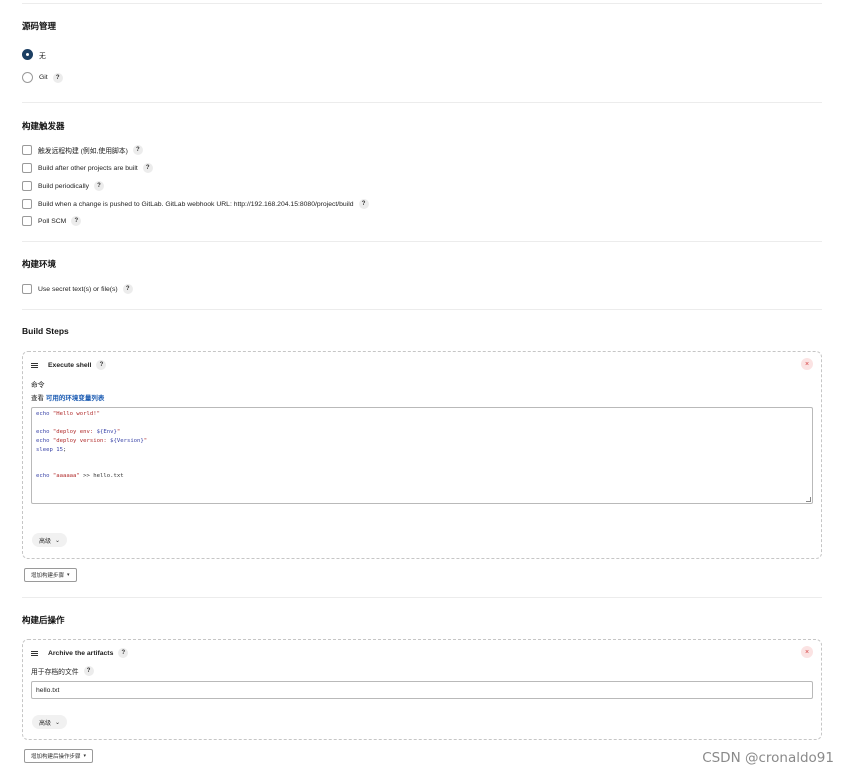 The width and height of the screenshot is (850, 774). Describe the element at coordinates (808, 499) in the screenshot. I see `resize-handle-icon` at that location.